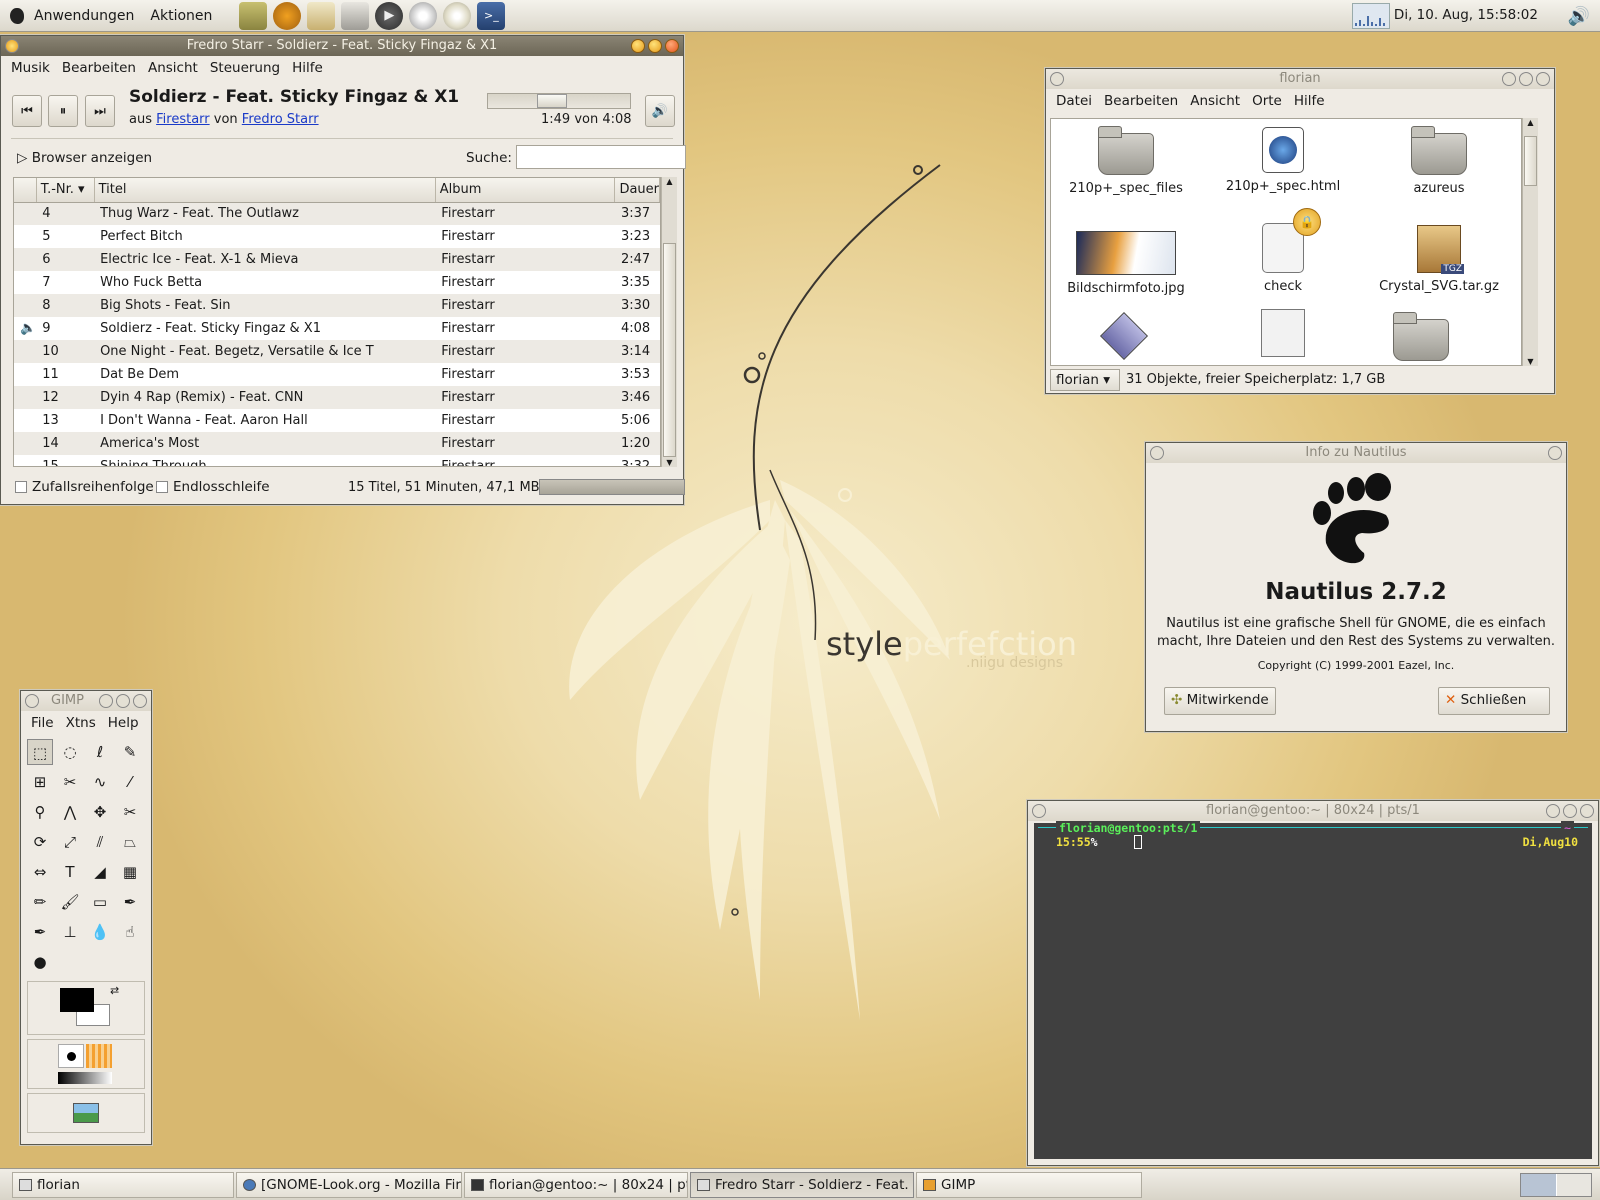 The width and height of the screenshot is (1600, 1200). I want to click on swap-colors-icon: ⇄, so click(114, 990).